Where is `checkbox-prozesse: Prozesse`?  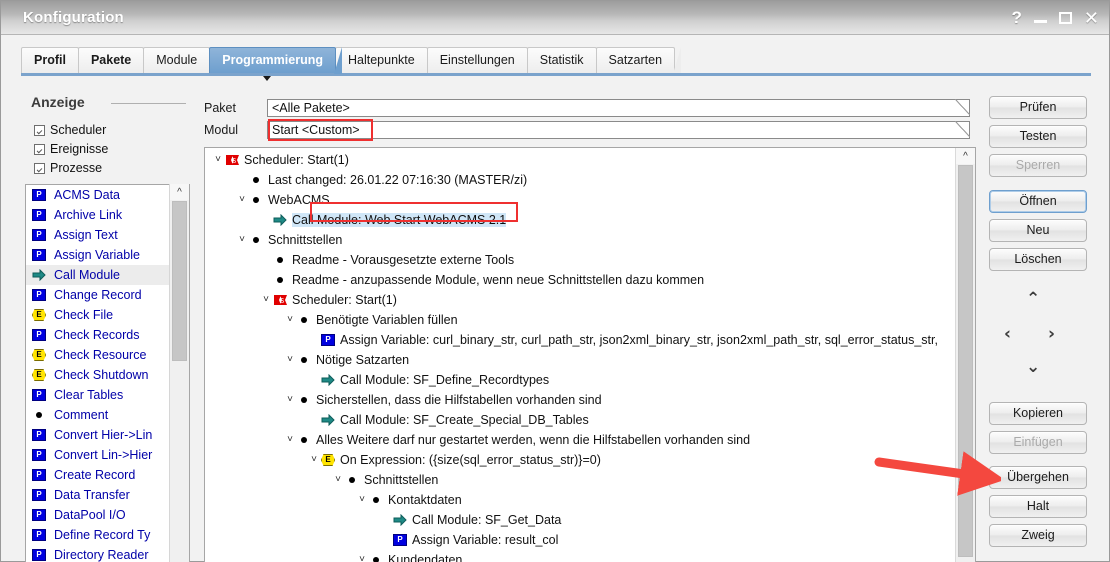
checkbox-prozesse: Prozesse is located at coordinates (68, 168).